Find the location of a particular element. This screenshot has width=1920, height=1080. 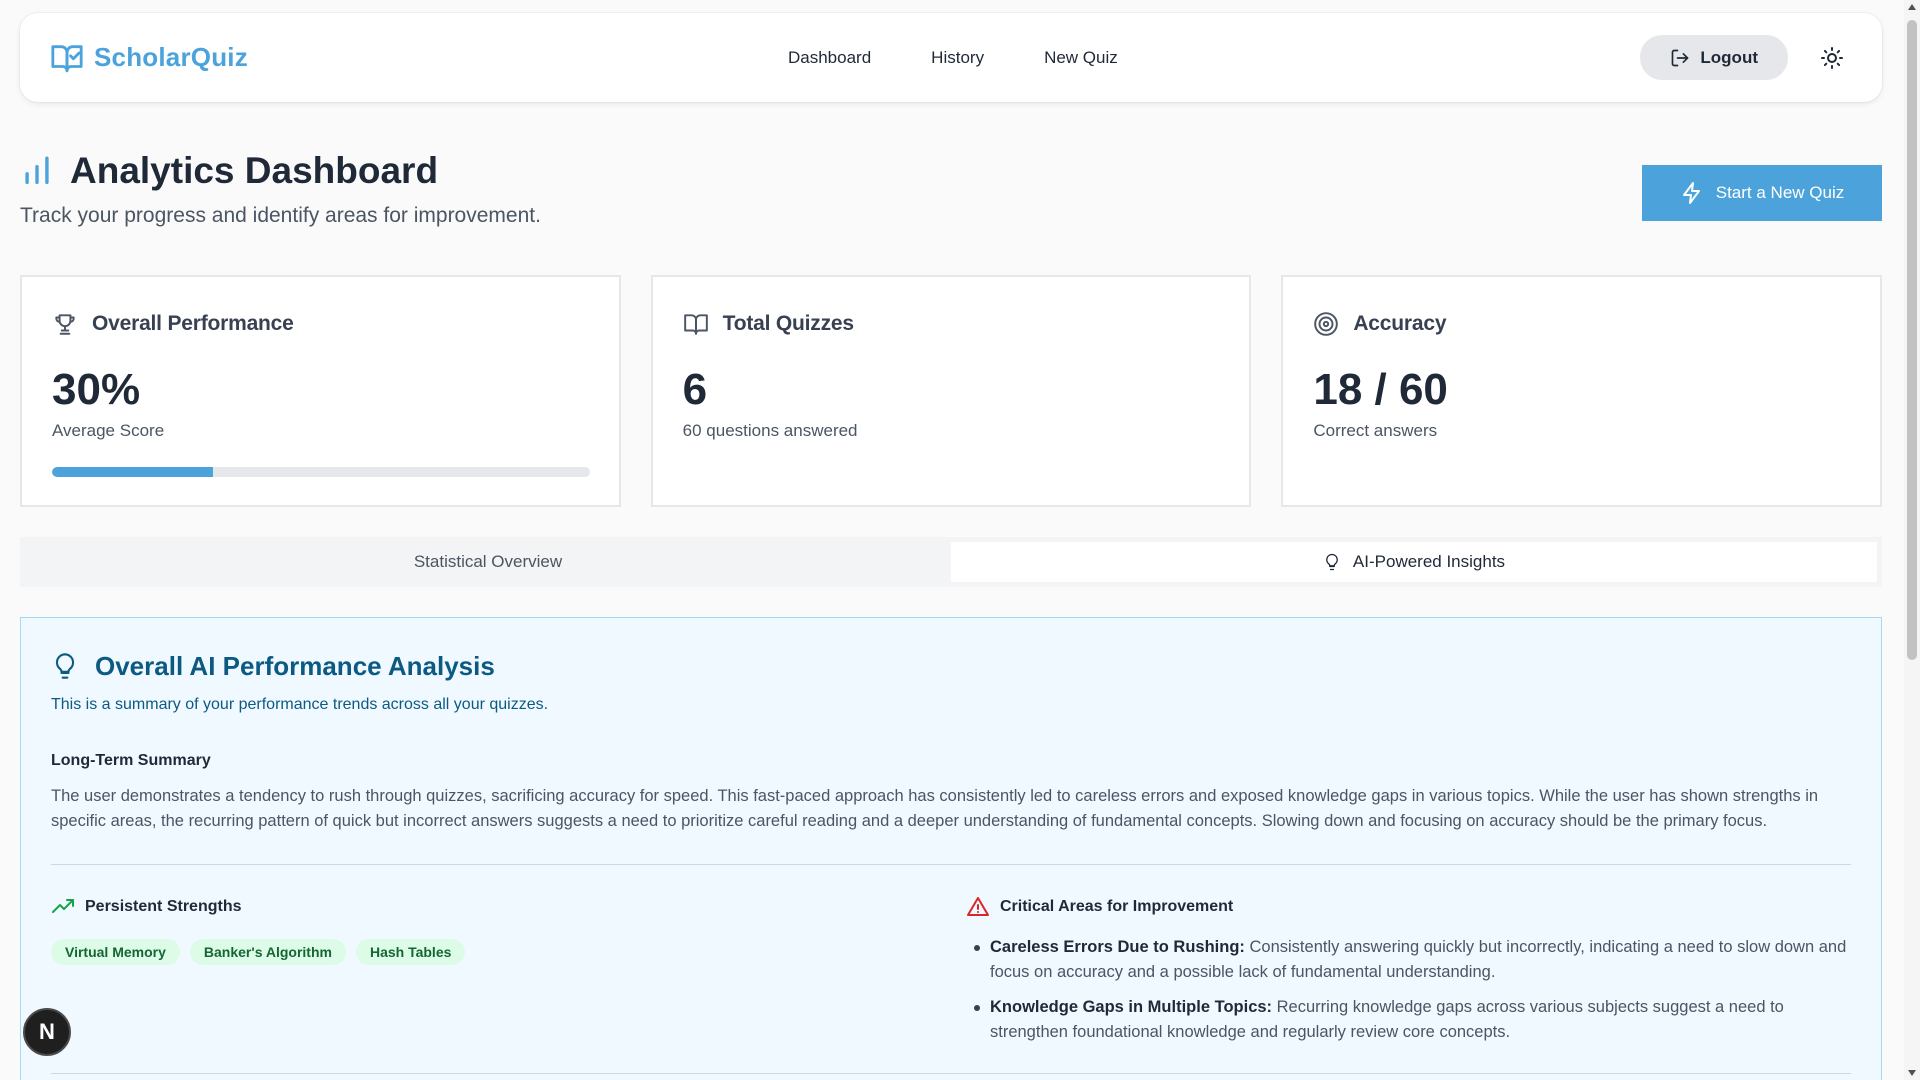

long-term-summary-title: Long-Term Summary is located at coordinates (131, 760).